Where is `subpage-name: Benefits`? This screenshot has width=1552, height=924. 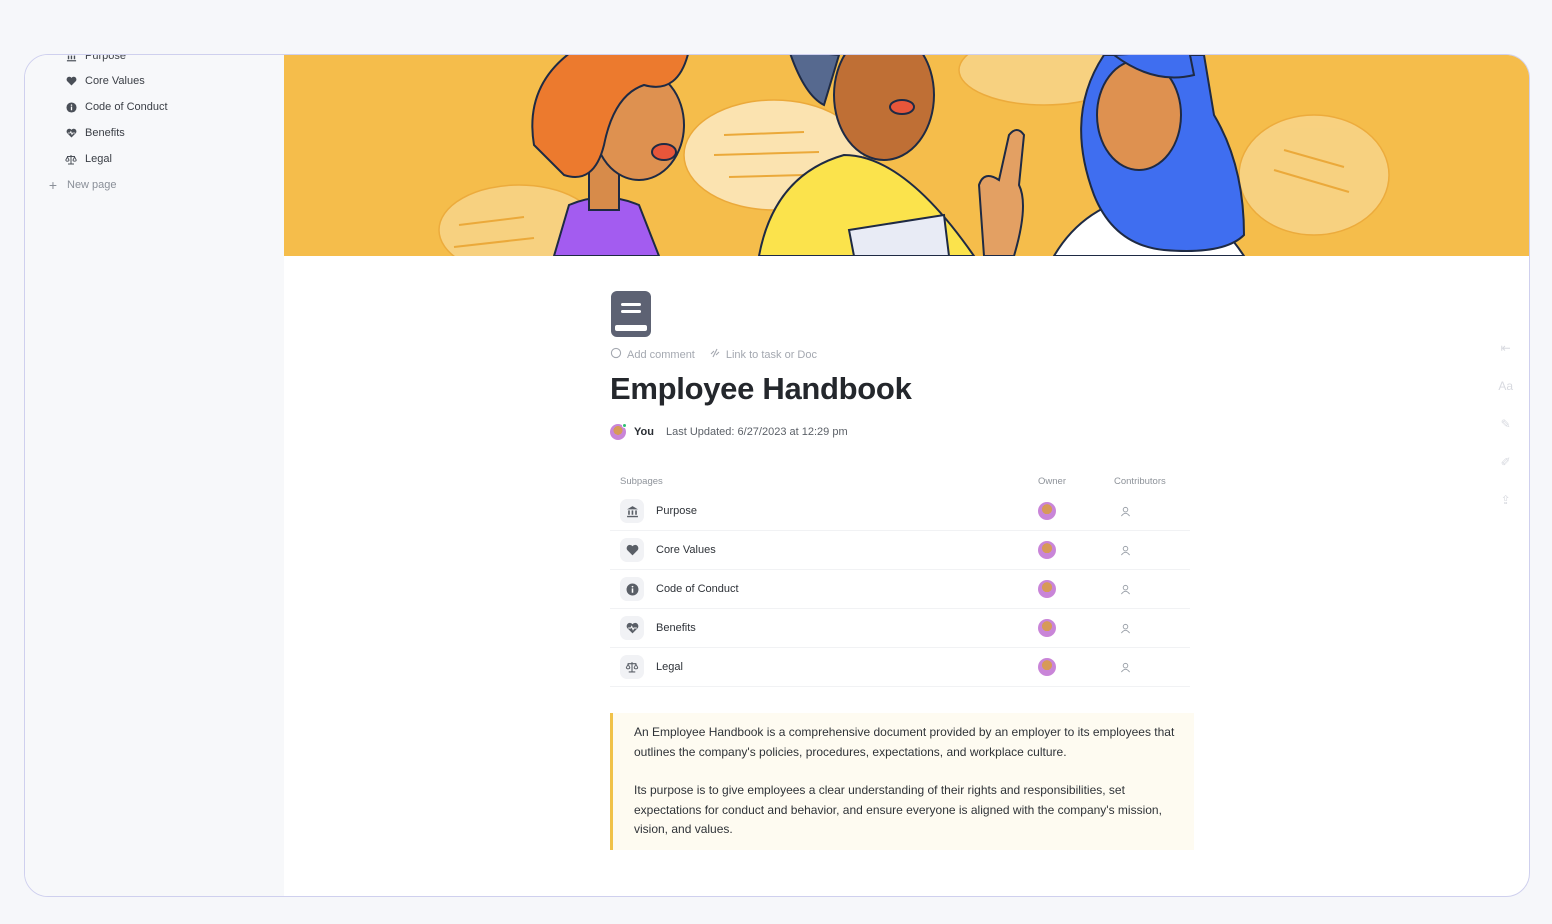
subpage-name: Benefits is located at coordinates (676, 628).